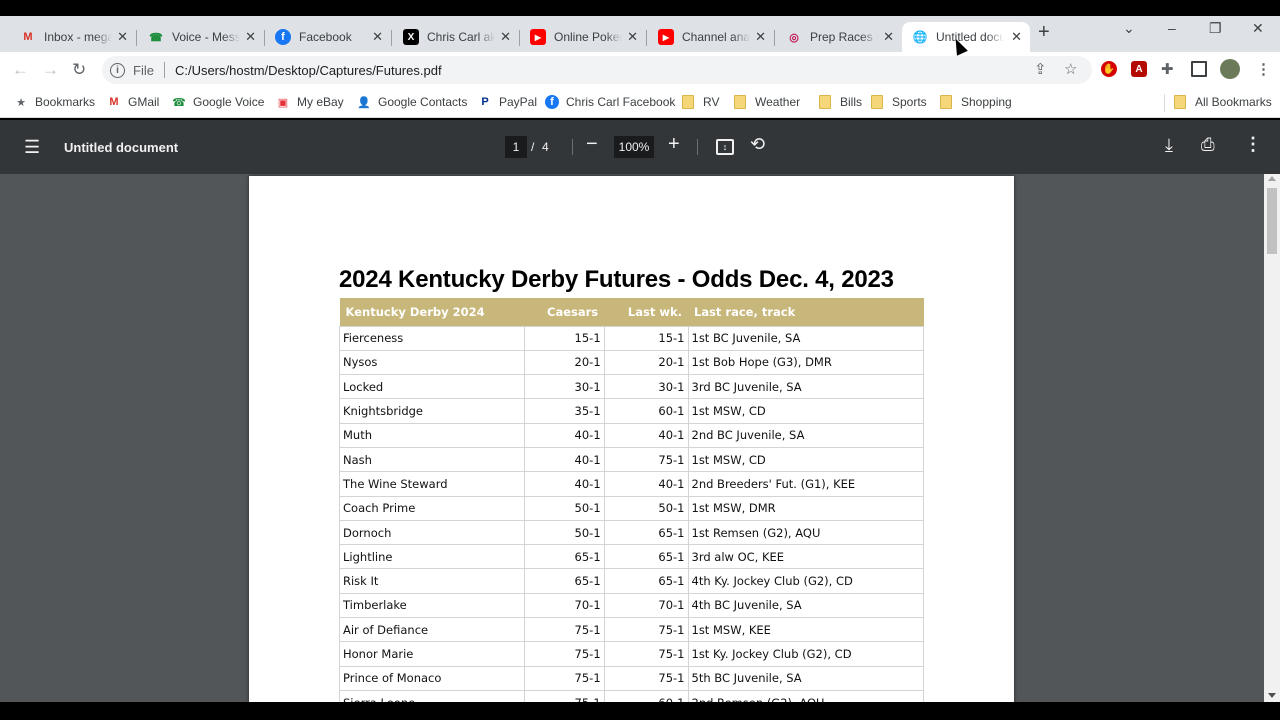  What do you see at coordinates (117, 70) in the screenshot?
I see `site-info-icon: i` at bounding box center [117, 70].